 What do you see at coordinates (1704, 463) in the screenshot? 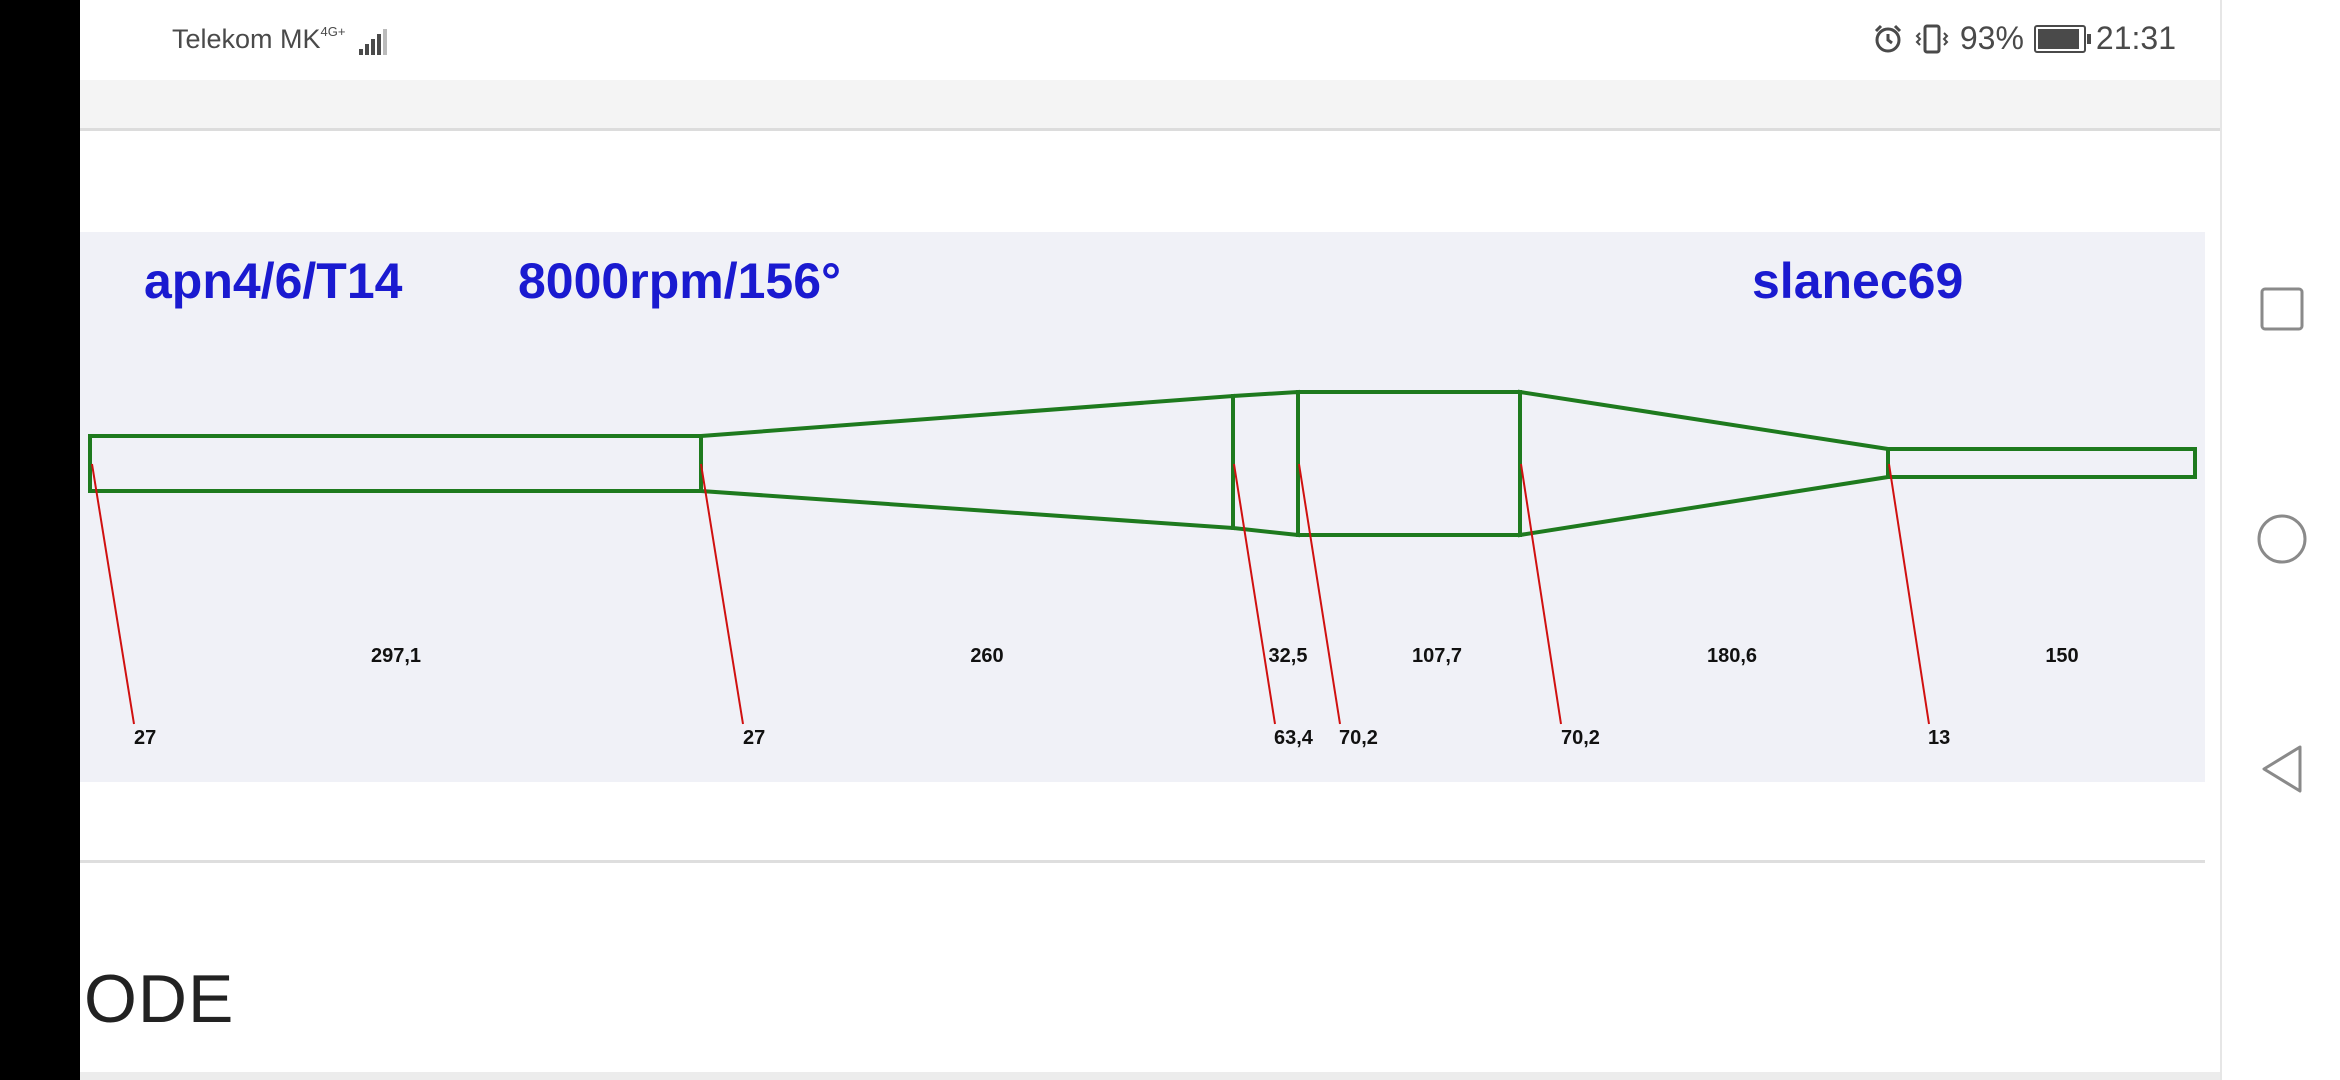
I see `baffle-section` at bounding box center [1704, 463].